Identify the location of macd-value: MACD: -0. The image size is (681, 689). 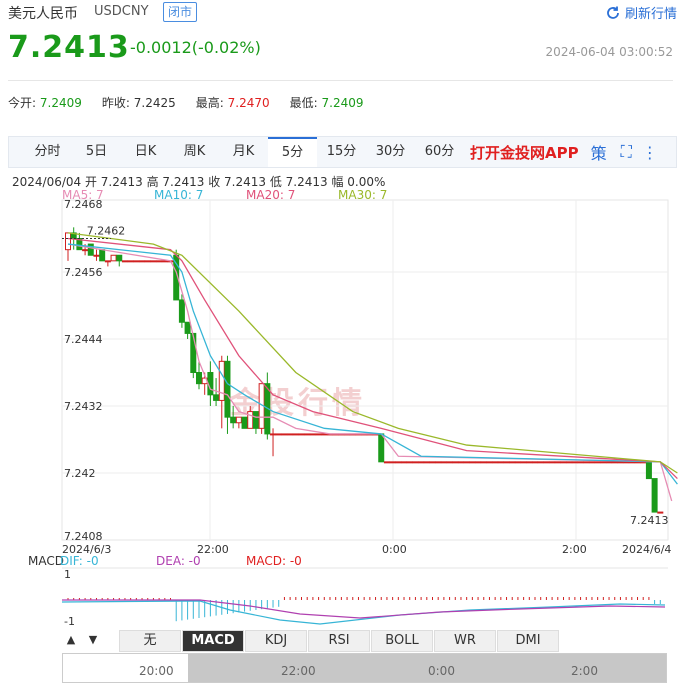
(274, 561).